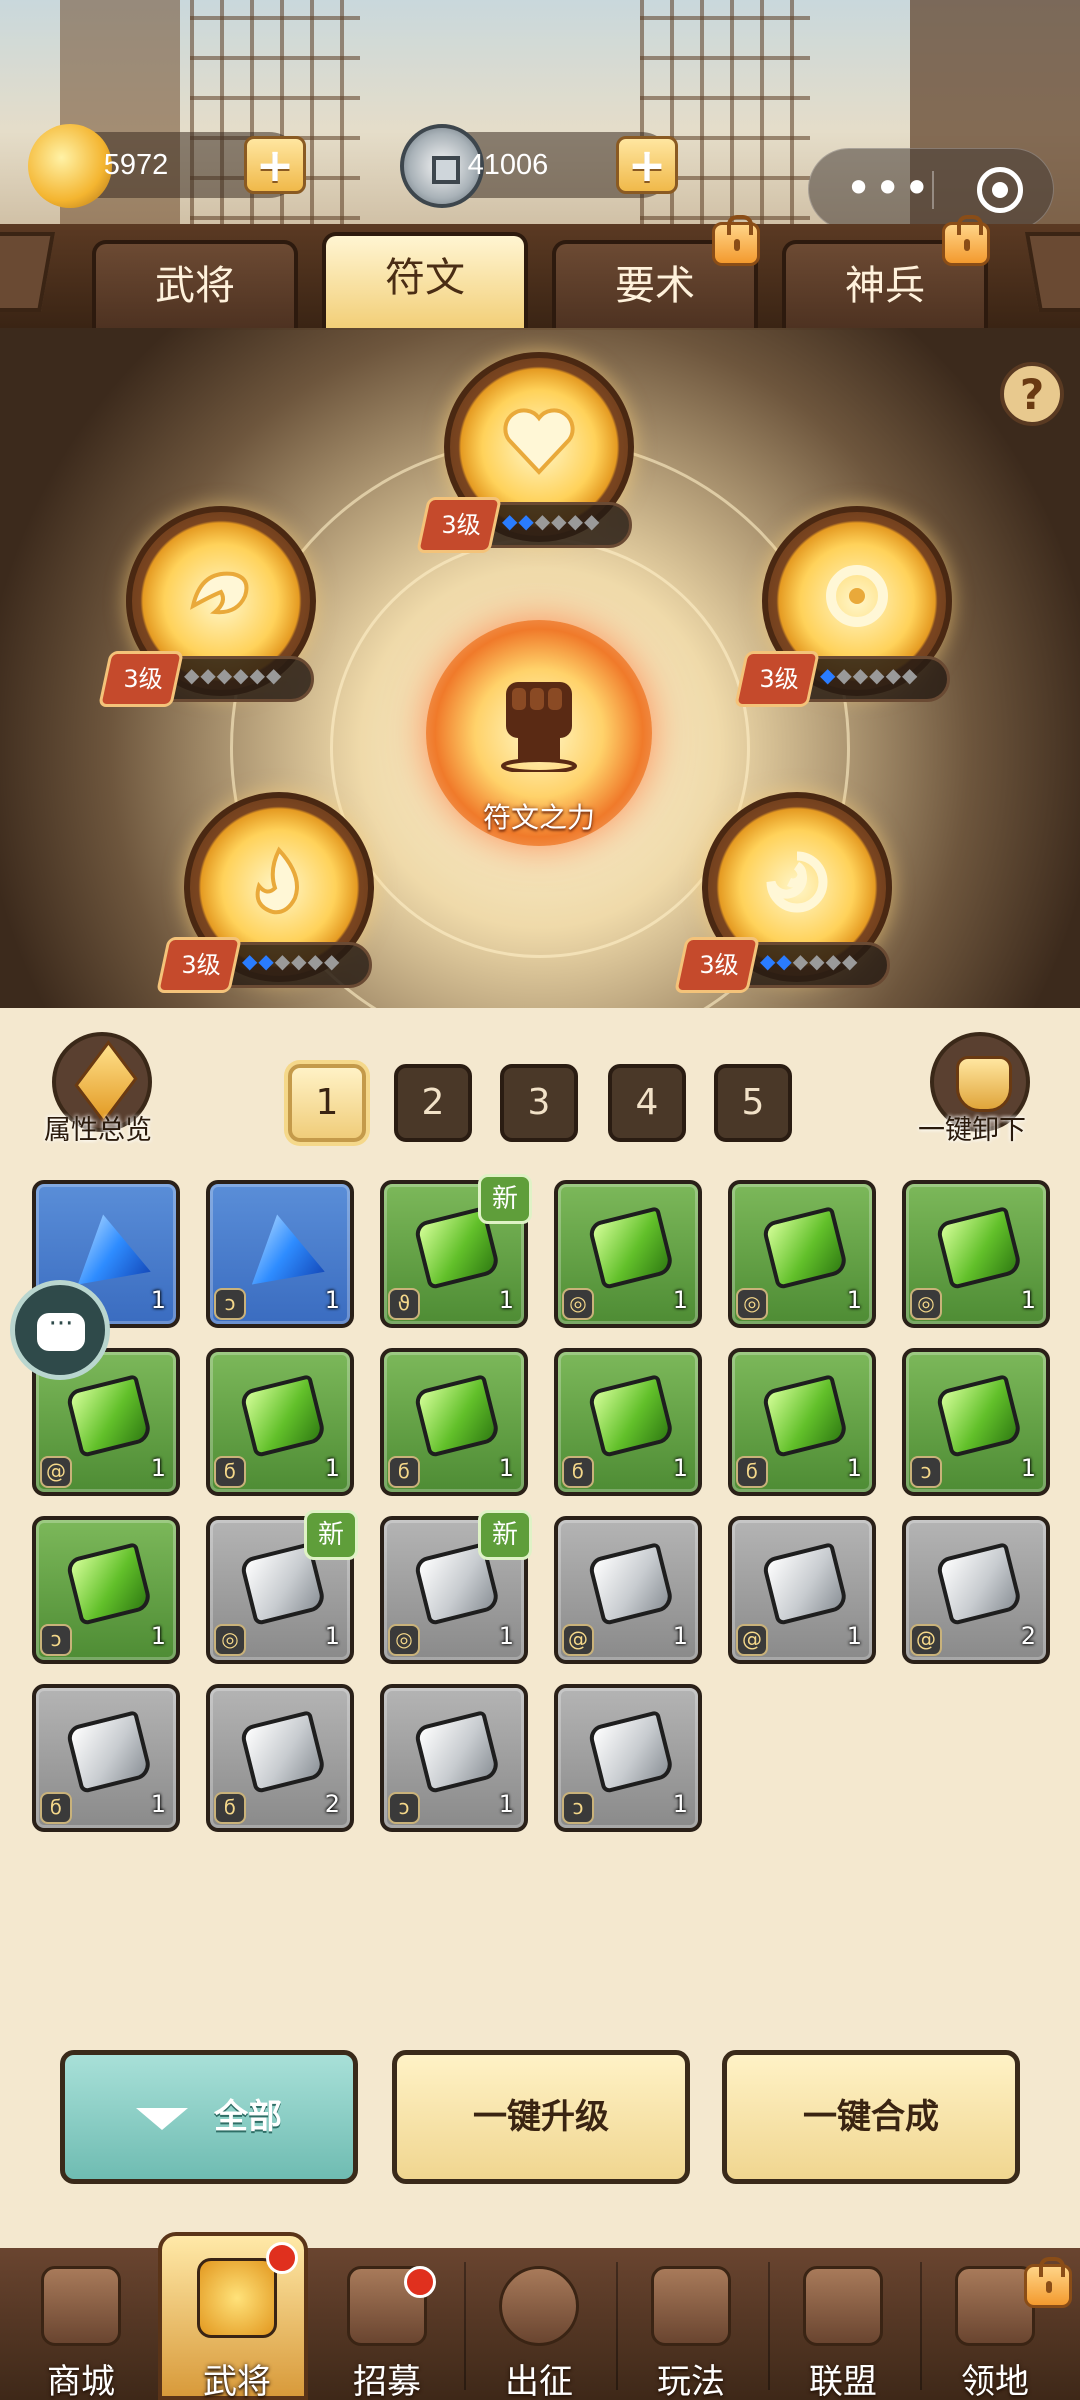 This screenshot has height=2400, width=1080. Describe the element at coordinates (888, 188) in the screenshot. I see `more-menu-icon: •••` at that location.